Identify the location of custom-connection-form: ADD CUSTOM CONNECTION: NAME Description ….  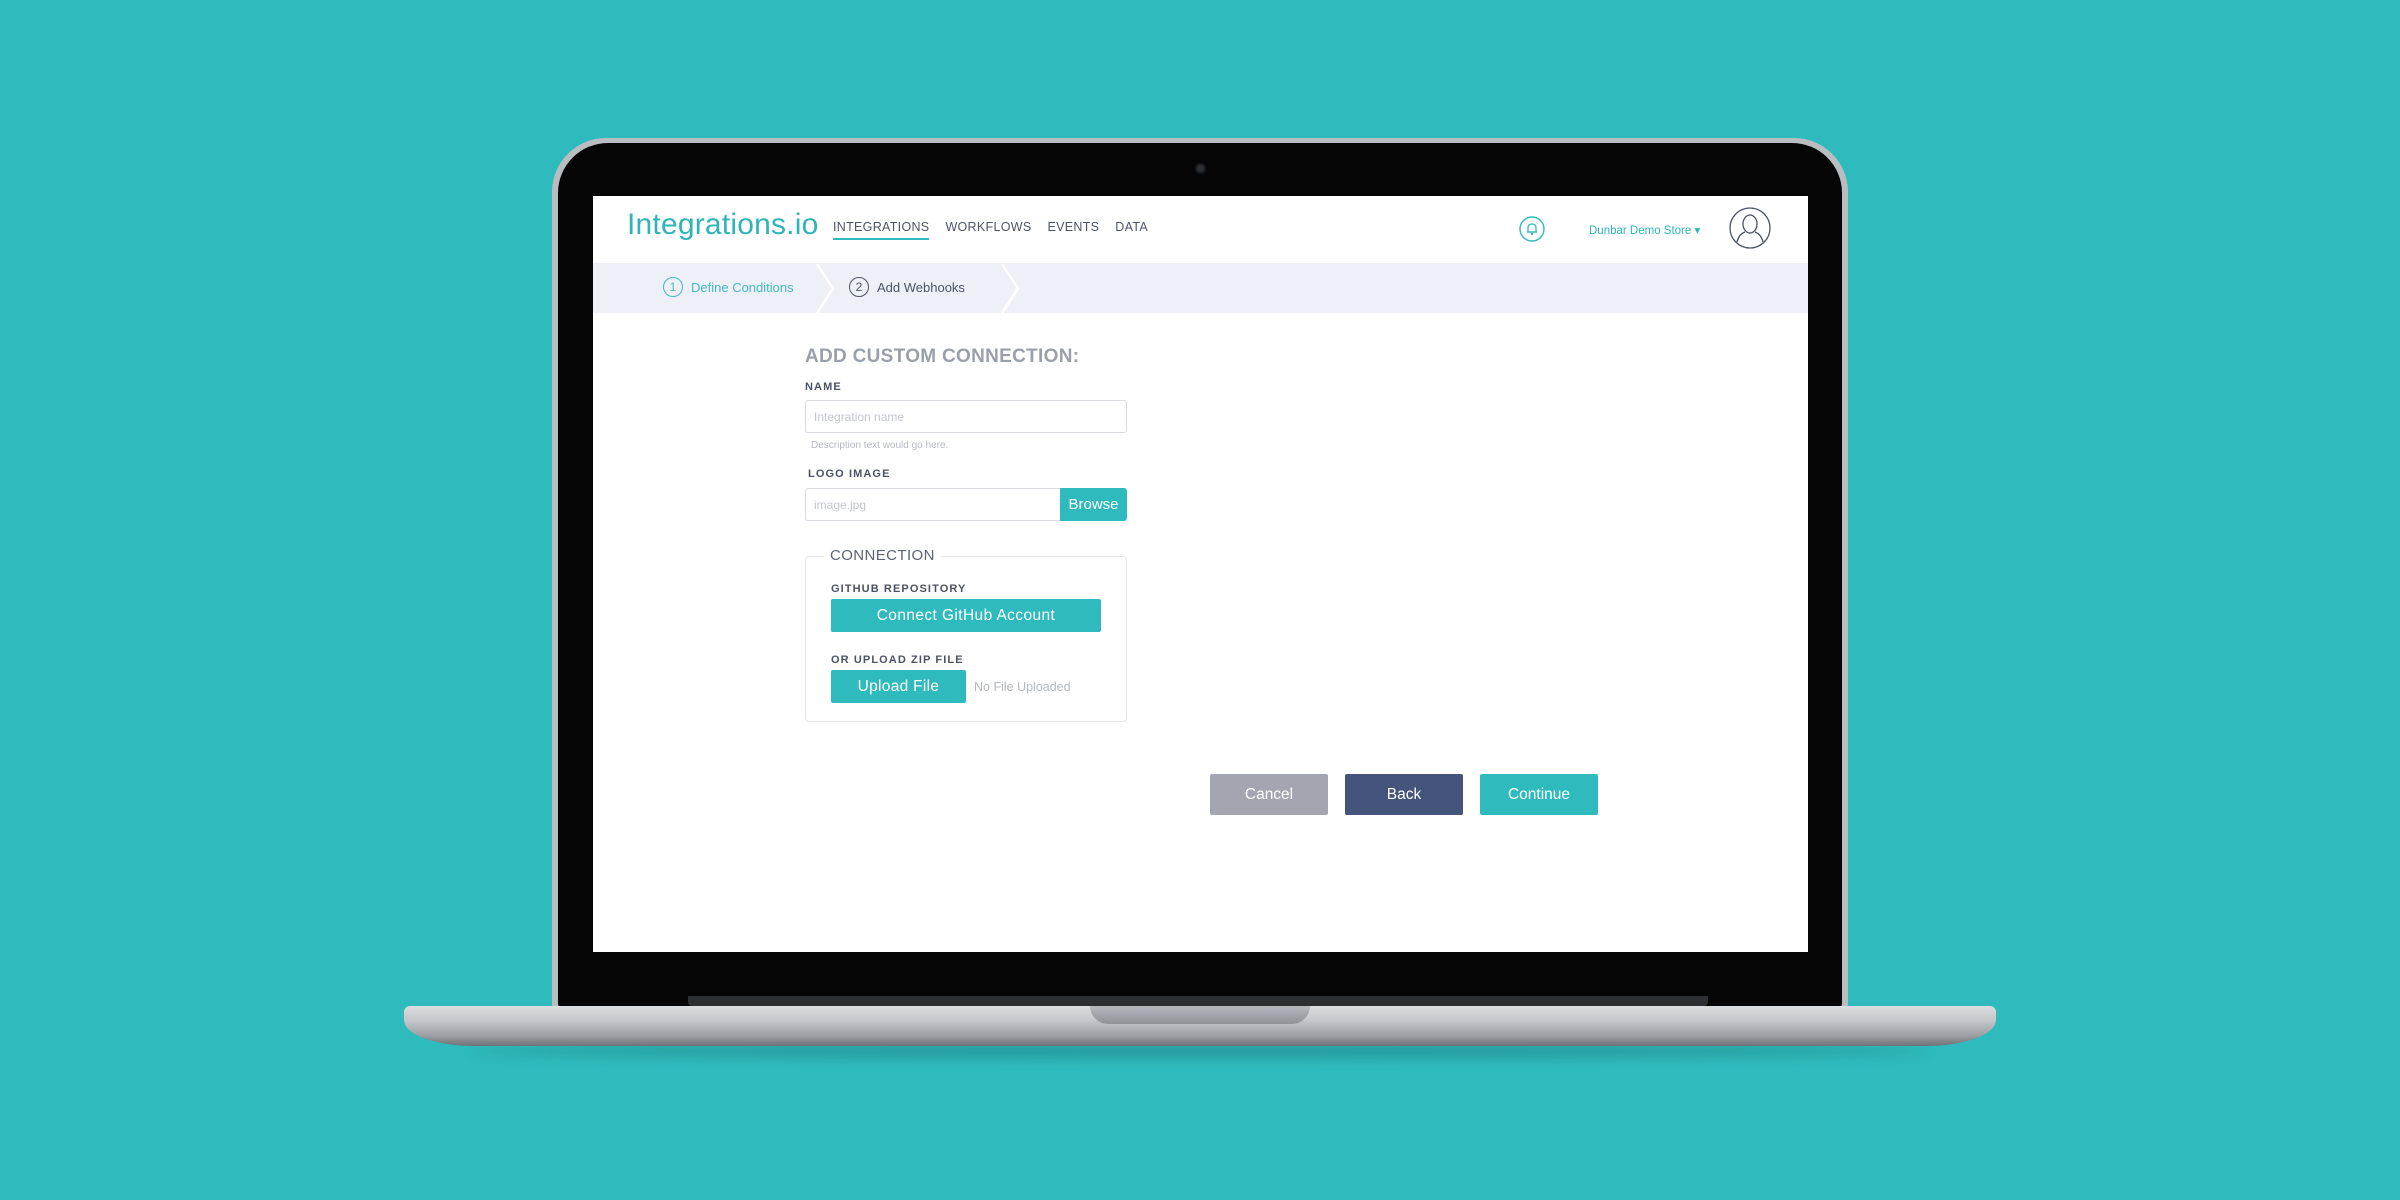
(966, 534).